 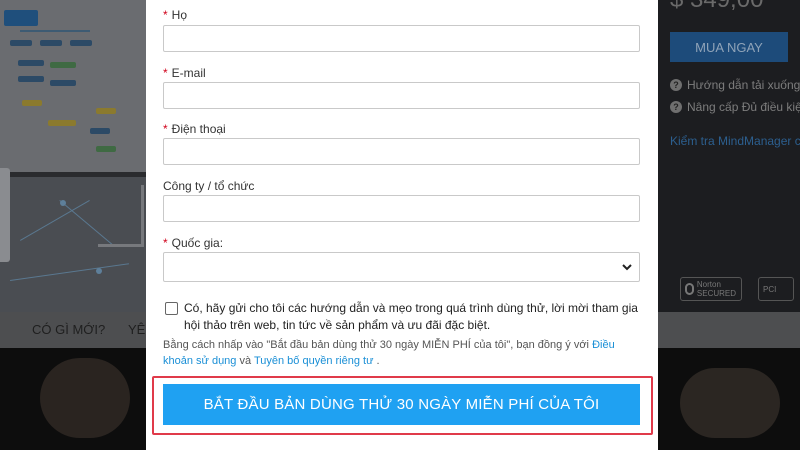 What do you see at coordinates (401, 38) in the screenshot?
I see `last-name-input` at bounding box center [401, 38].